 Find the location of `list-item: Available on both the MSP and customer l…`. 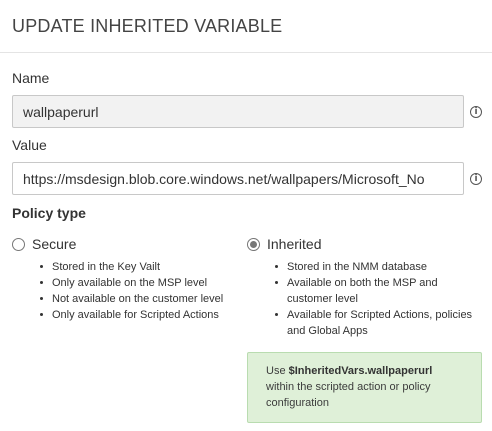

list-item: Available on both the MSP and customer l… is located at coordinates (373, 291).